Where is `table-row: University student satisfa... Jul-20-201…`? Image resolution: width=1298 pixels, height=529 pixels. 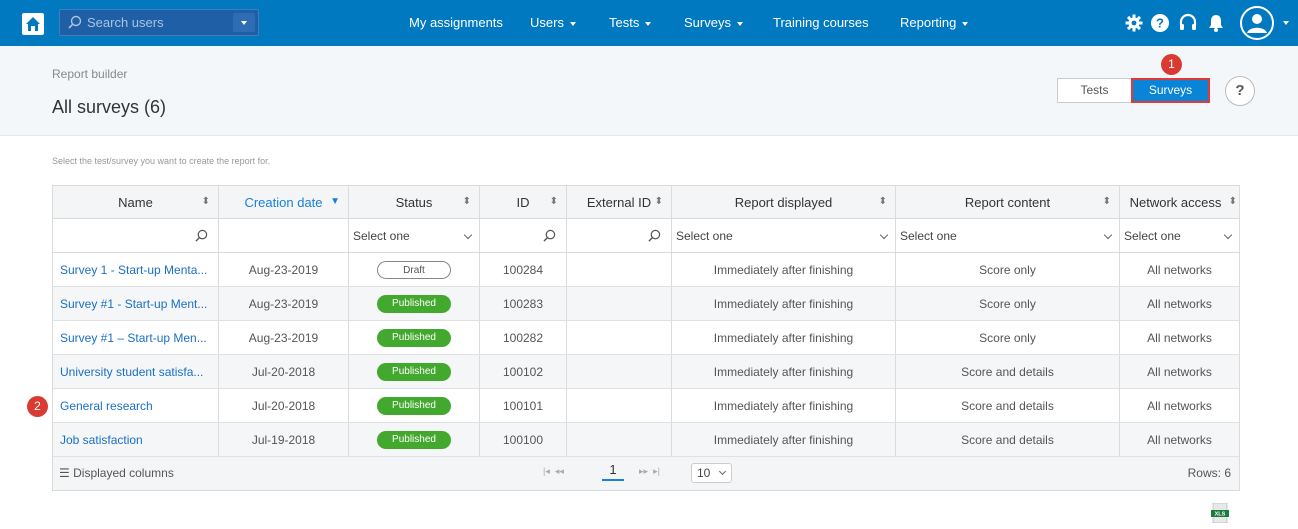 table-row: University student satisfa... Jul-20-201… is located at coordinates (646, 372).